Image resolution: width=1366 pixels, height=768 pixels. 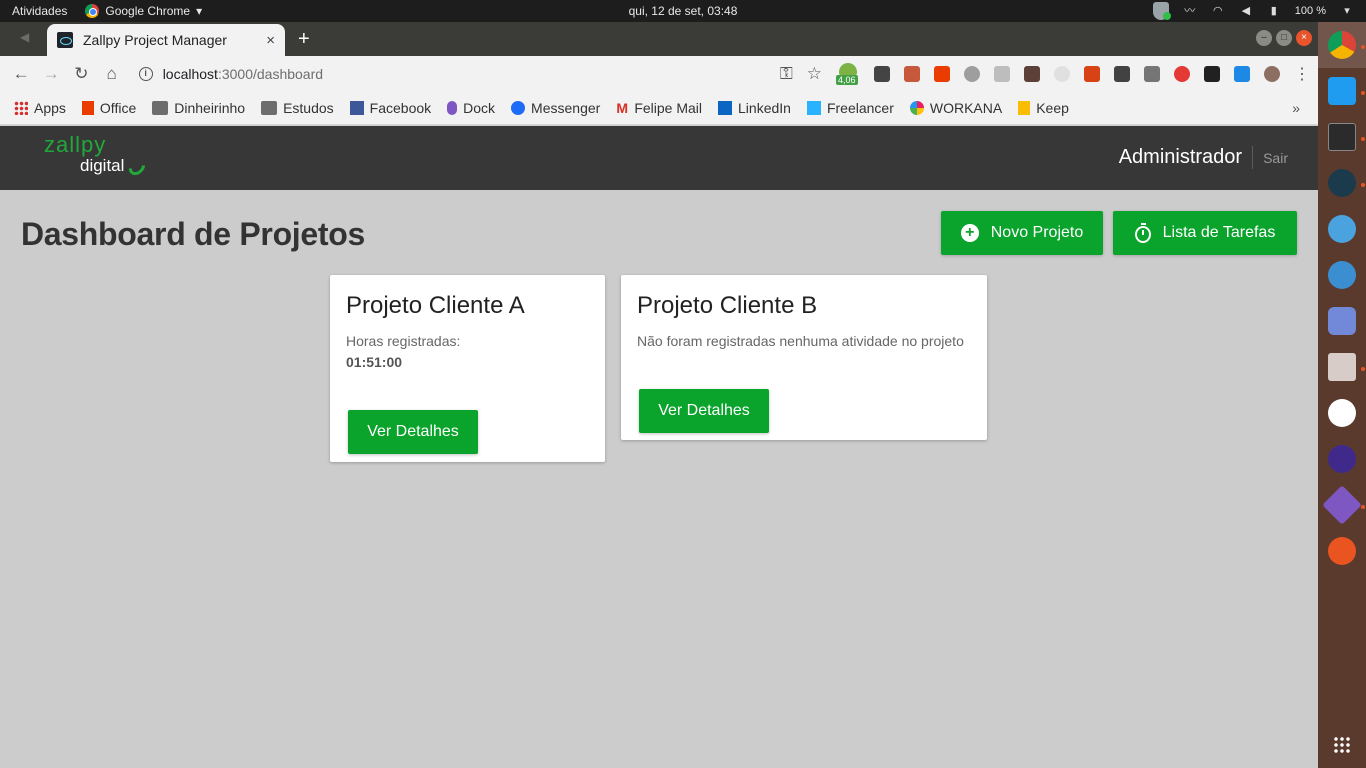 I want to click on gmail-icon: M, so click(x=622, y=108).